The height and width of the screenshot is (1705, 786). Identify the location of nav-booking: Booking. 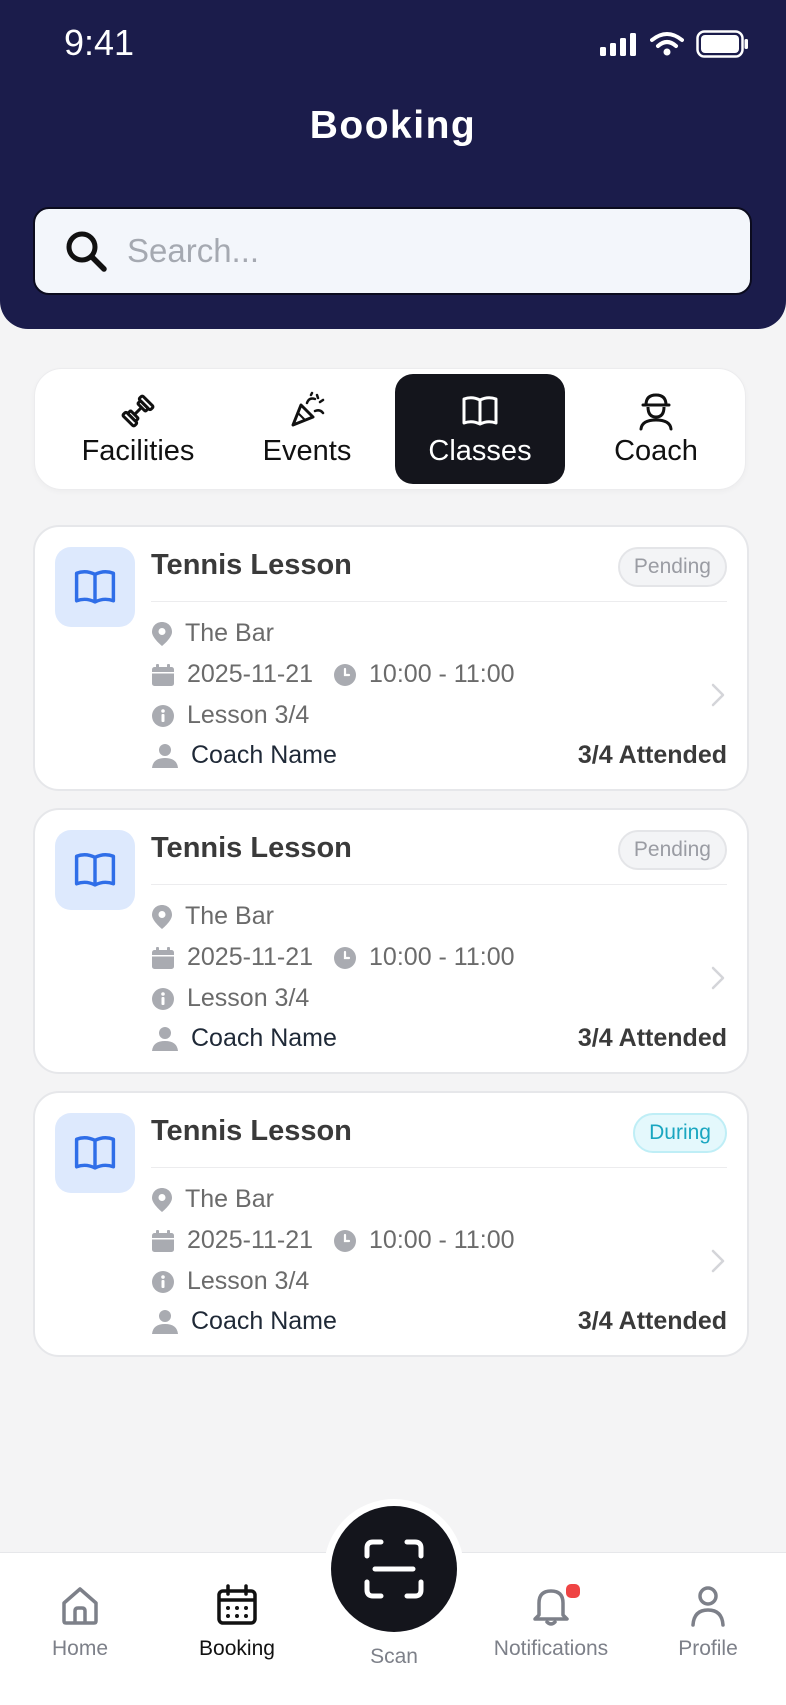
(237, 1622).